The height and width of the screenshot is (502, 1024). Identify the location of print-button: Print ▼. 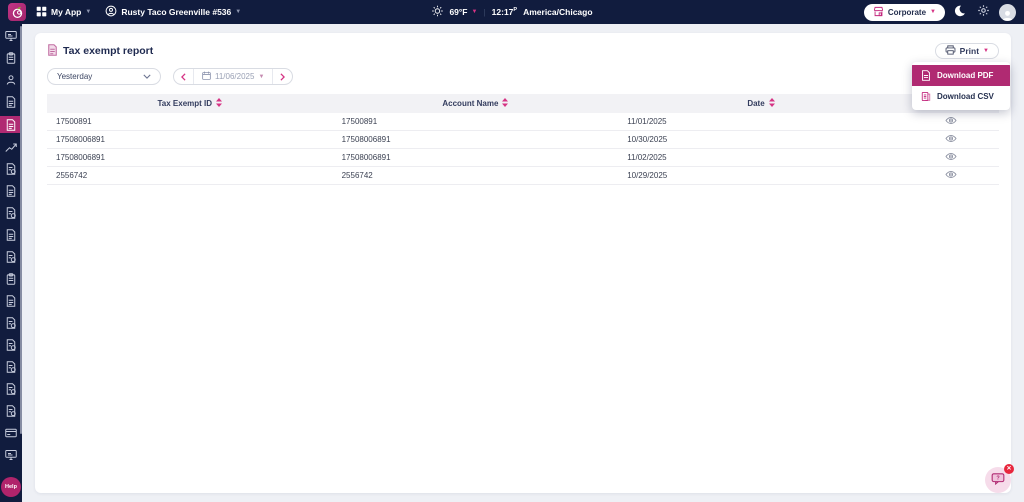
(966, 51).